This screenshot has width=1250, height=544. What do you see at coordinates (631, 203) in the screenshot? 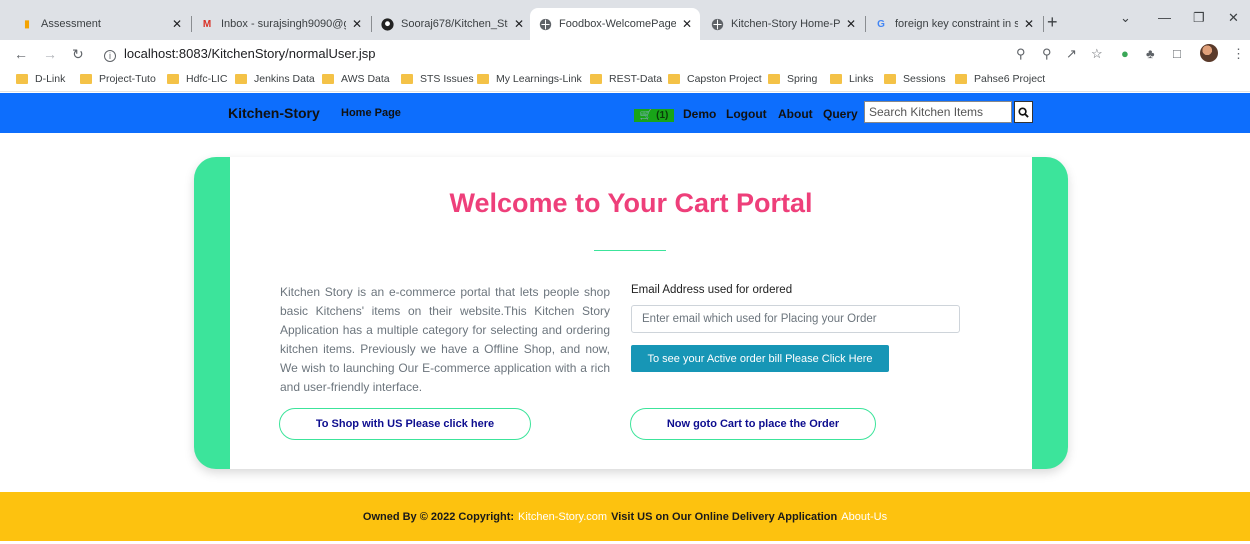
I see `page-title: Welcome to Your Cart Portal` at bounding box center [631, 203].